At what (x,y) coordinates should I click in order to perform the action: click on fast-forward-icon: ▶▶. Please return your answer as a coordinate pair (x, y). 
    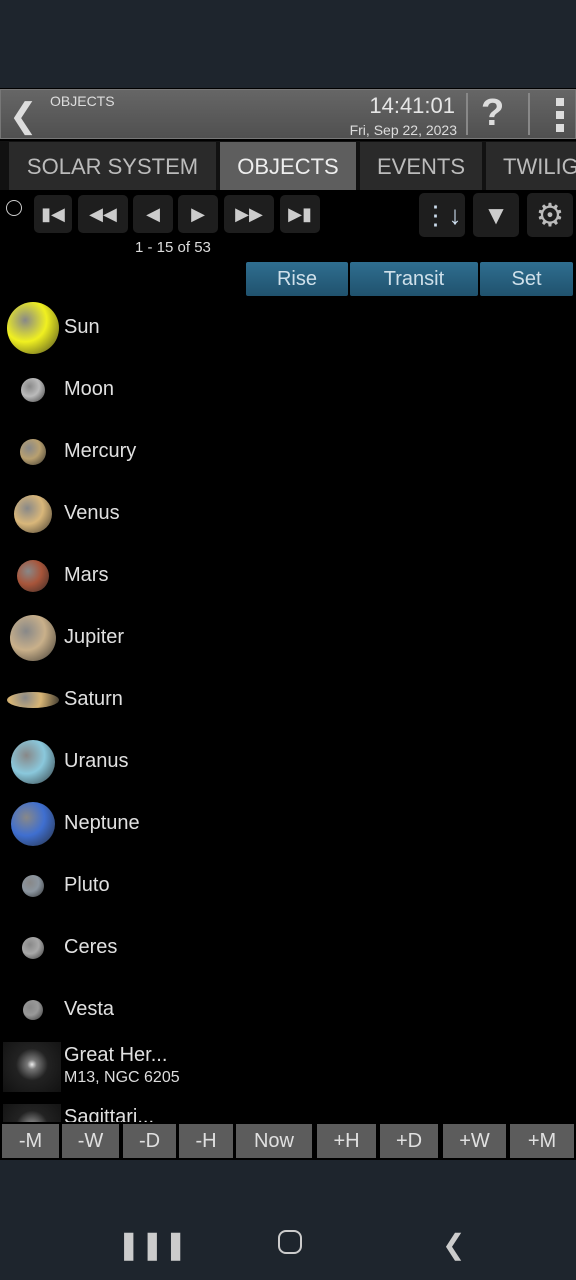
    Looking at the image, I should click on (249, 214).